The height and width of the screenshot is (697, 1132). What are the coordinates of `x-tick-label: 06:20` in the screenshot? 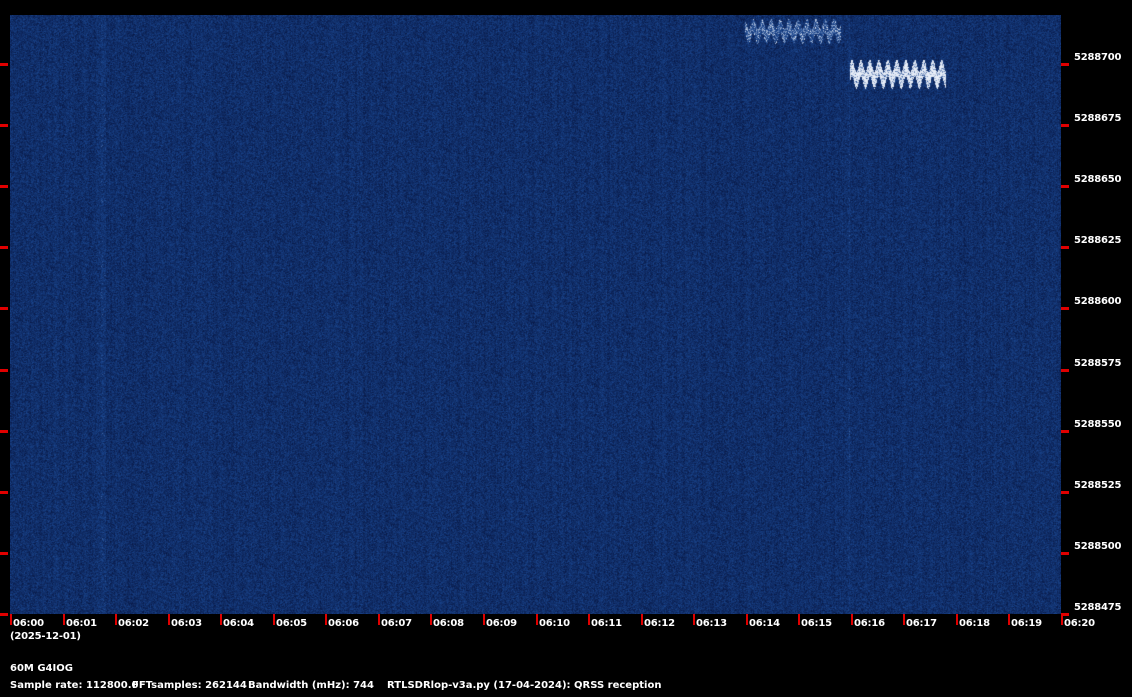 It's located at (1079, 623).